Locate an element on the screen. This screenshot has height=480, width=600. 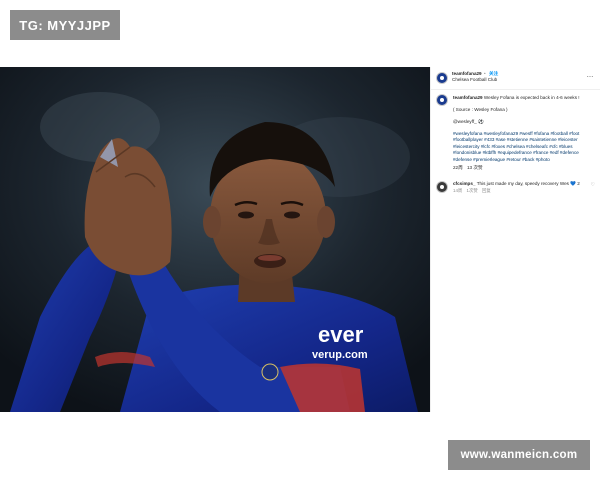
location-subtitle: Chelsea Football Club is located at coordinates (474, 80).